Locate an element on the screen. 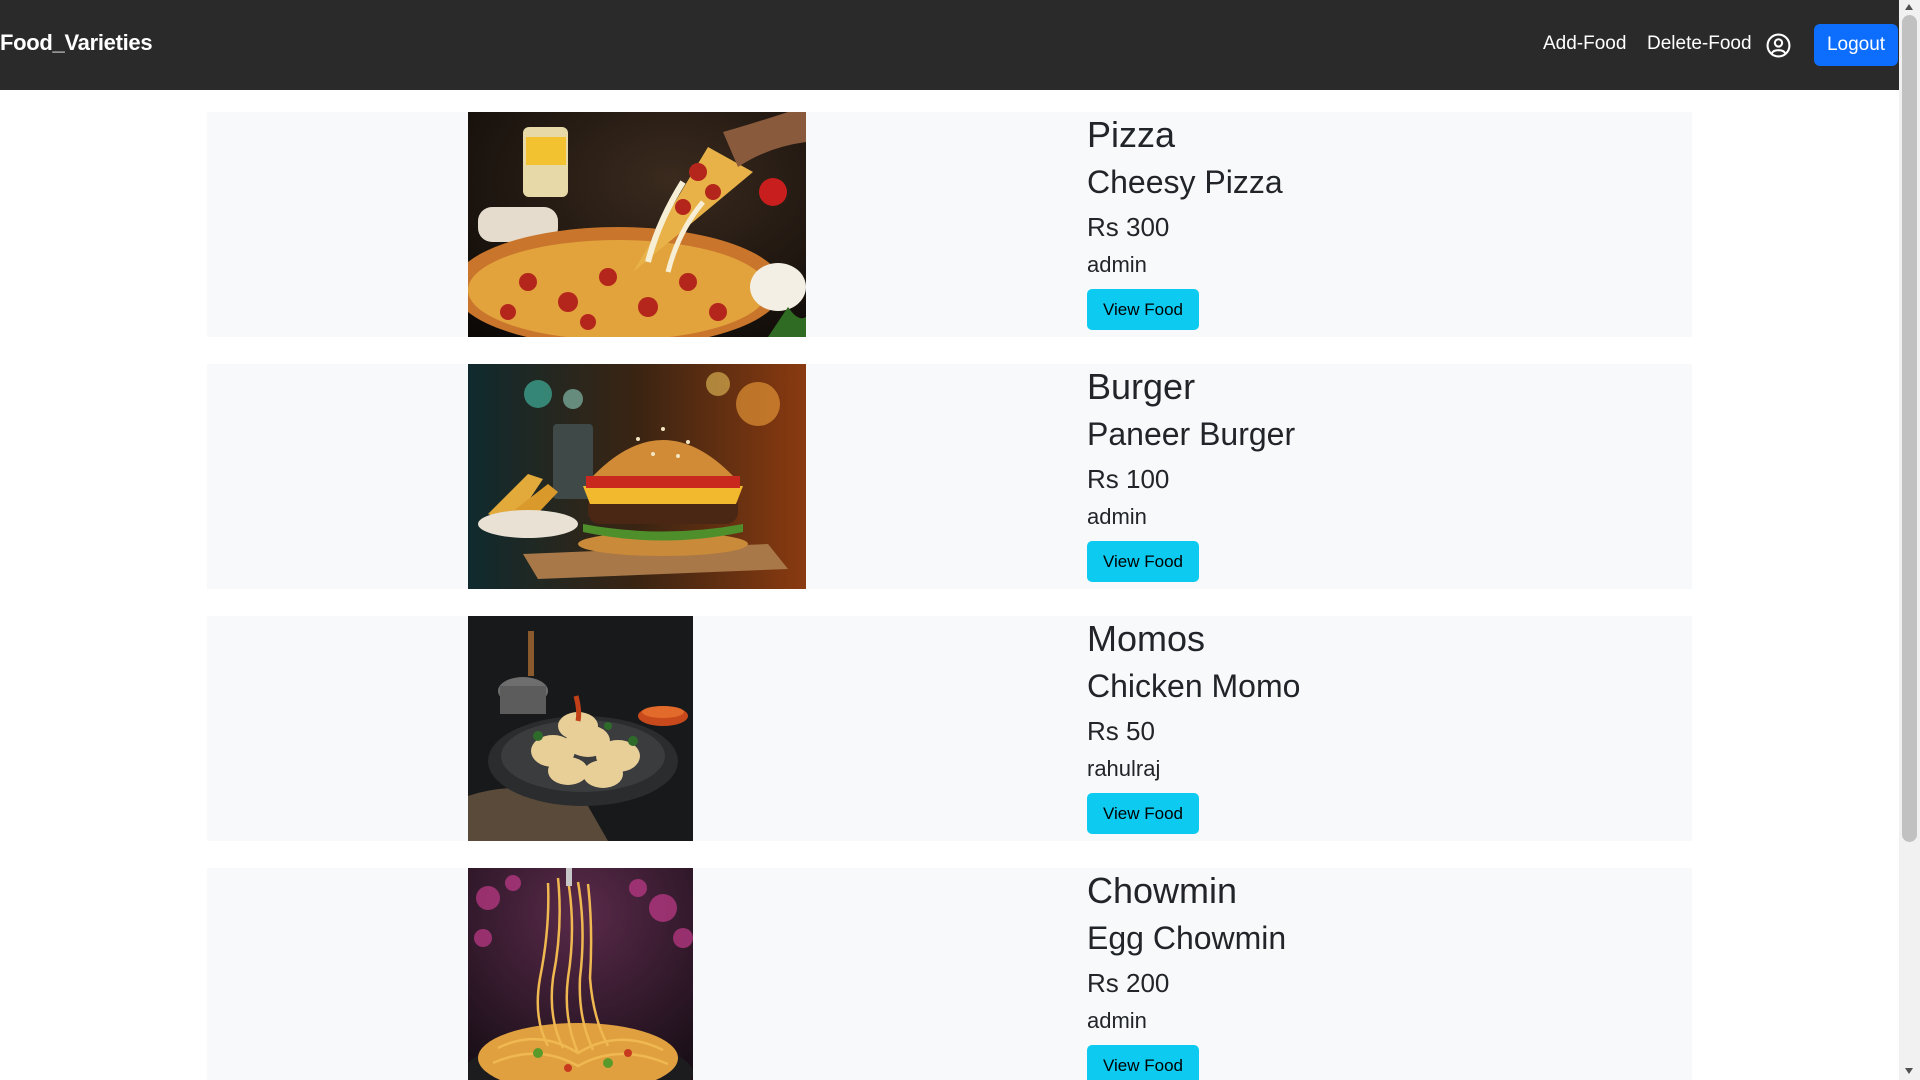 The width and height of the screenshot is (1920, 1080). user-circle-icon is located at coordinates (1778, 45).